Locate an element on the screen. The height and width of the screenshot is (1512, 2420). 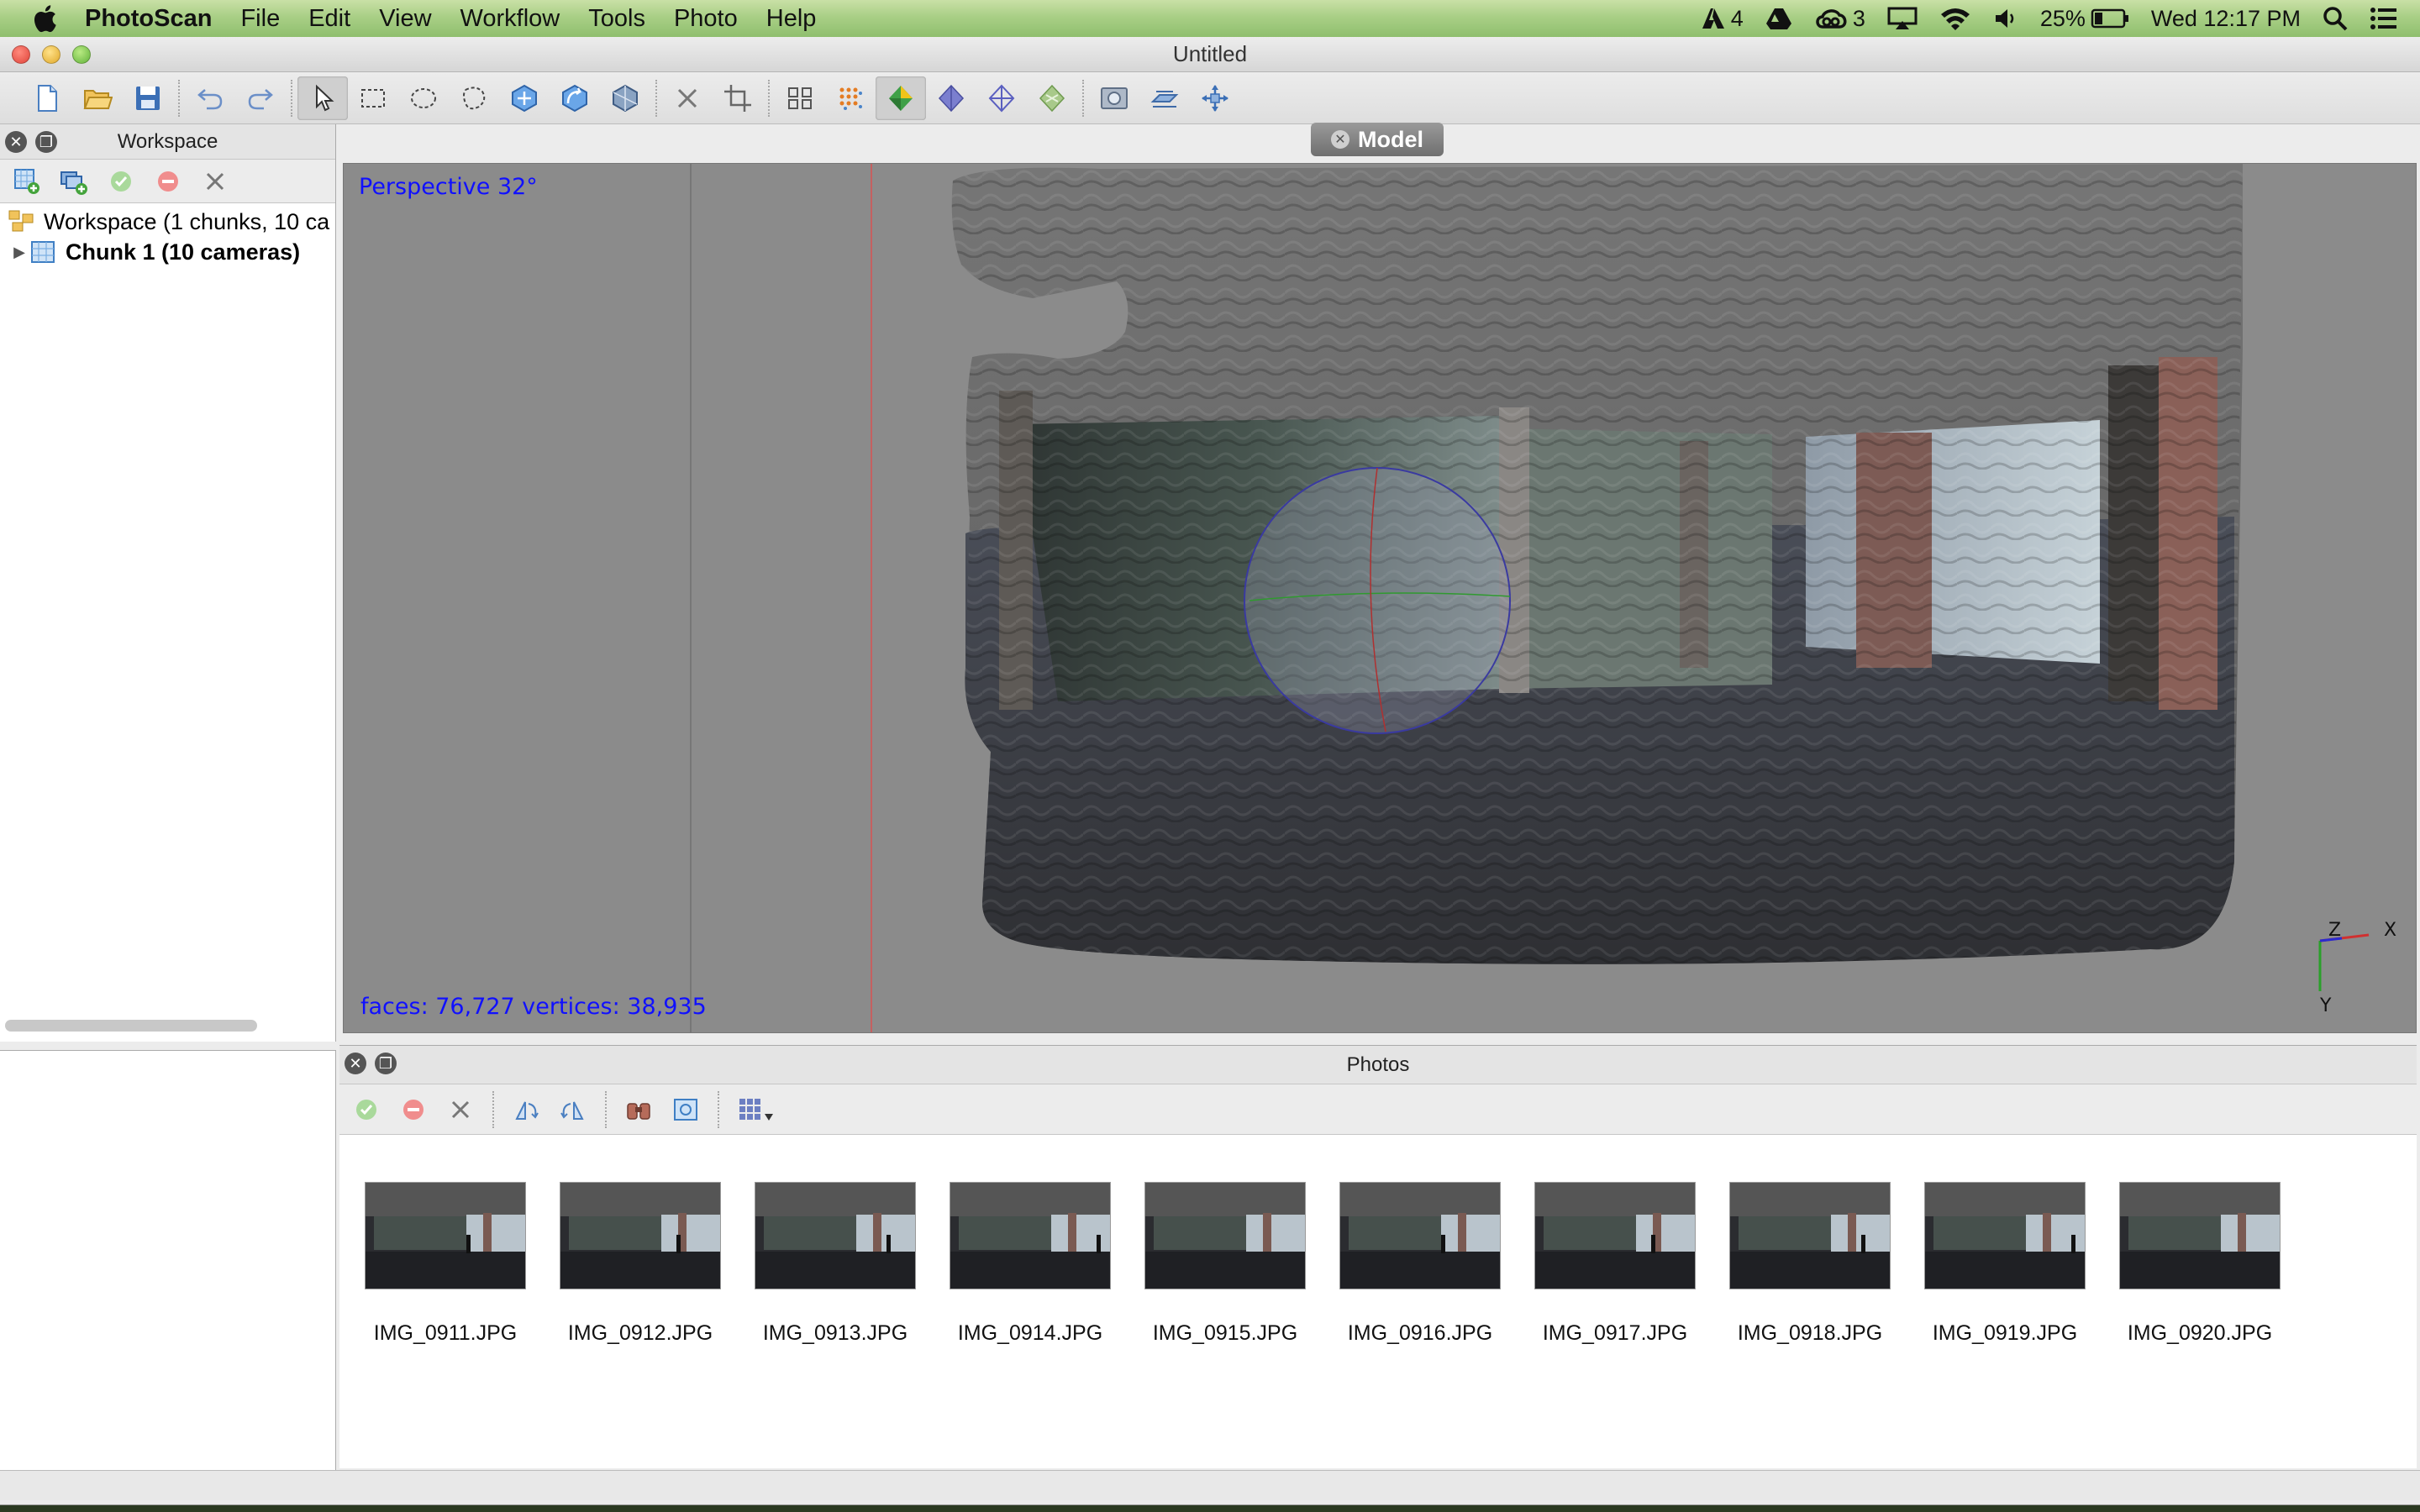
new-doc-icon is located at coordinates (47, 98).